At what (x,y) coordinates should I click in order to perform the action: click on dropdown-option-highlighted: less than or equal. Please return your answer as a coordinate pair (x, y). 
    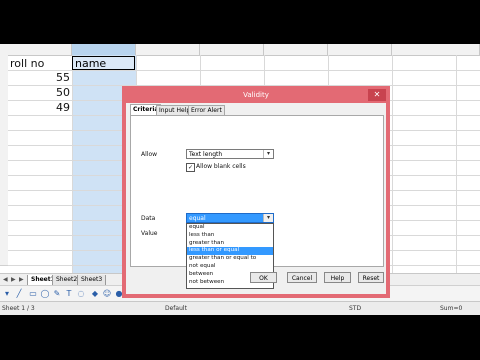
    Looking at the image, I should click on (230, 251).